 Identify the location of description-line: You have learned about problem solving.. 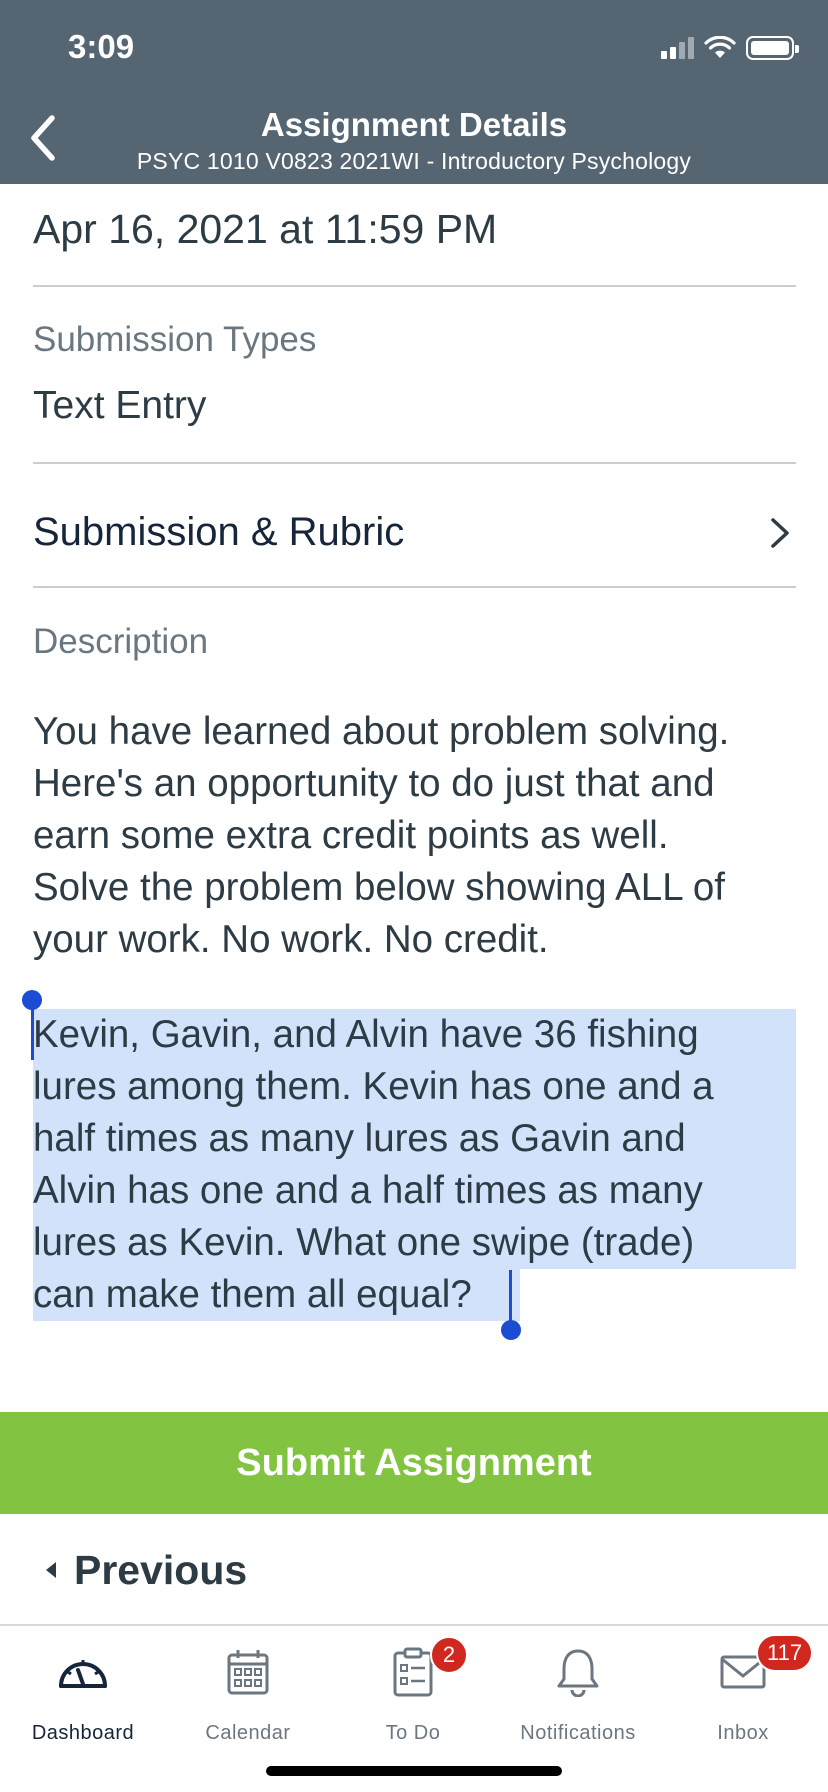
(381, 731).